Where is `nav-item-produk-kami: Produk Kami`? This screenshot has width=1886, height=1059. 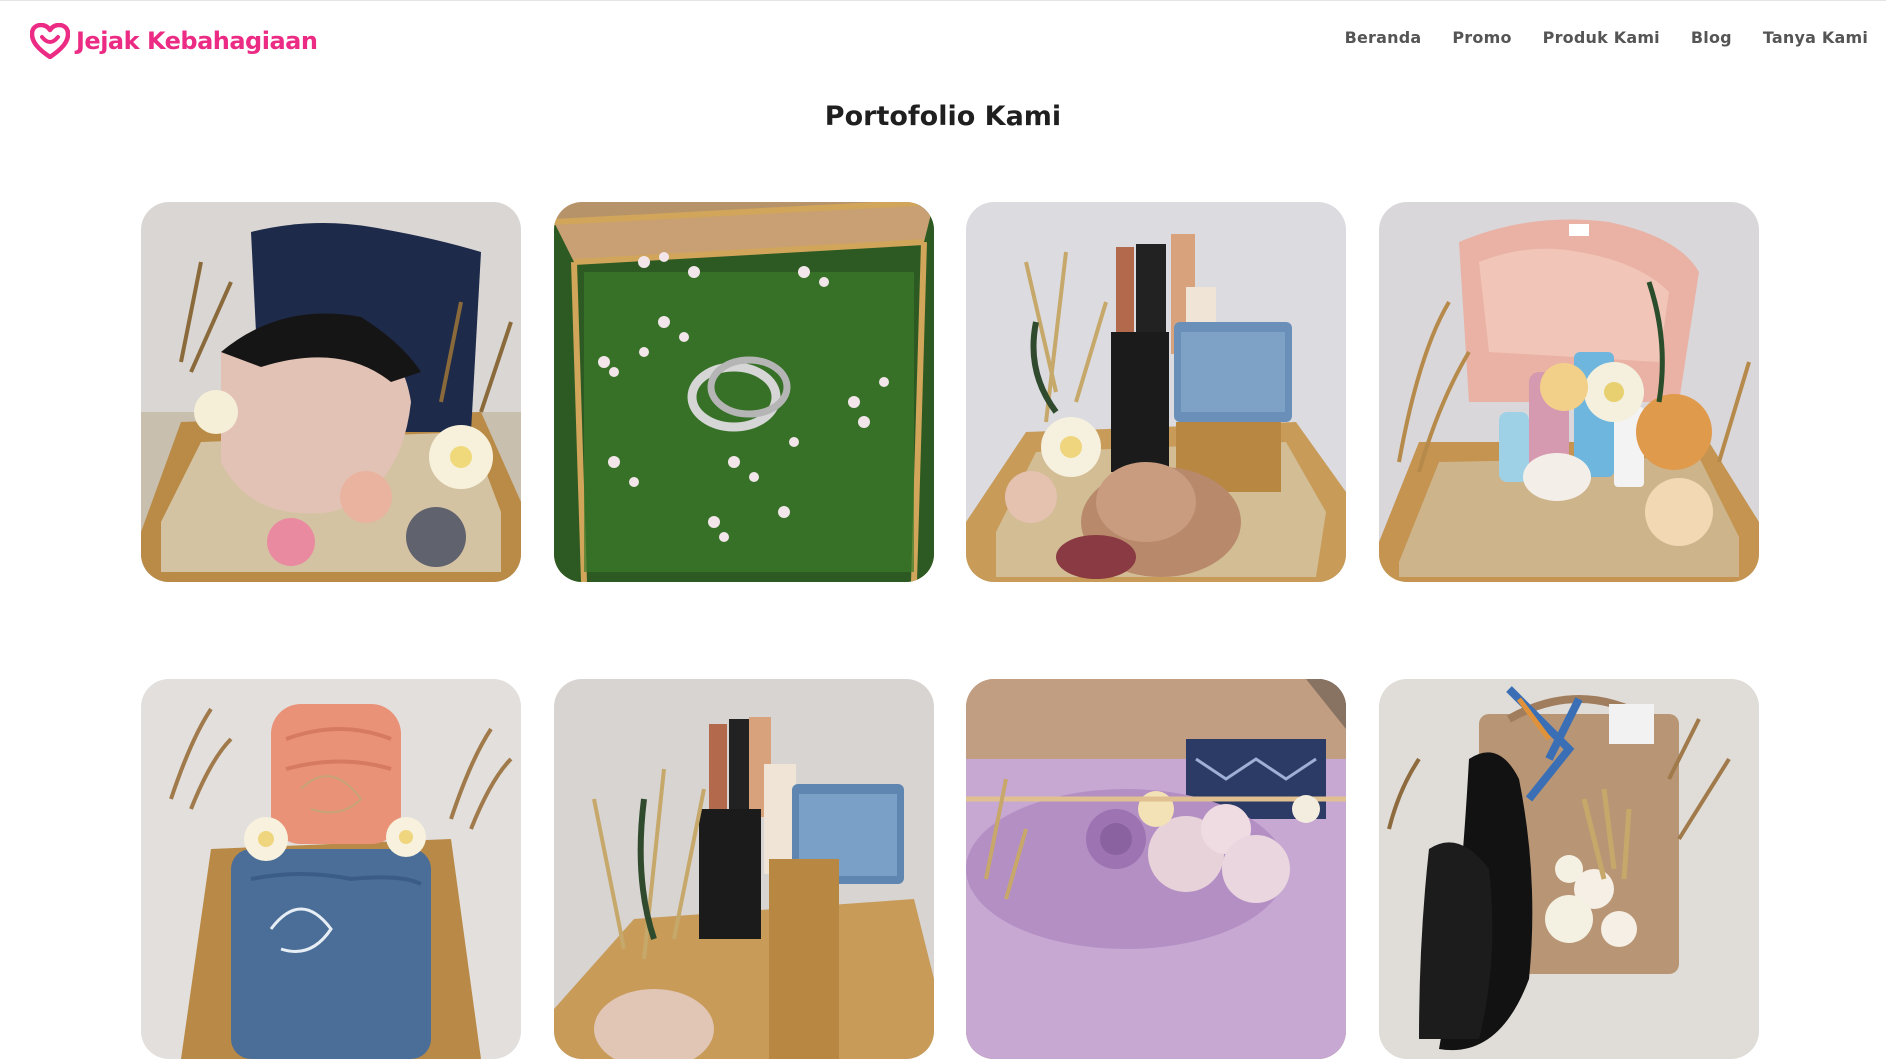
nav-item-produk-kami: Produk Kami is located at coordinates (1601, 37).